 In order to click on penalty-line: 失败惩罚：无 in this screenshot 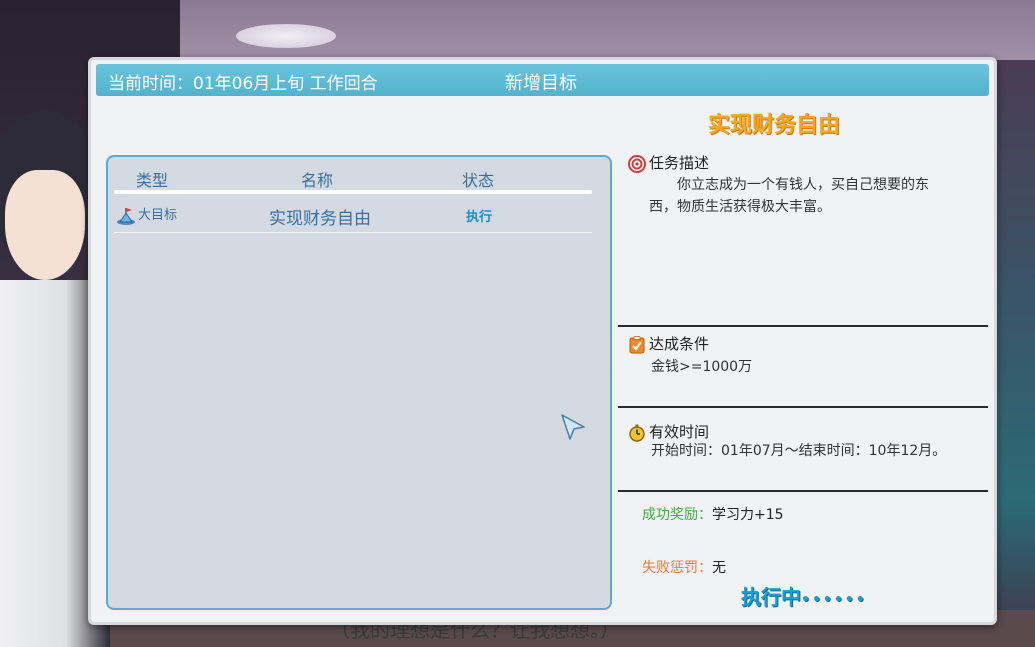, I will do `click(684, 567)`.